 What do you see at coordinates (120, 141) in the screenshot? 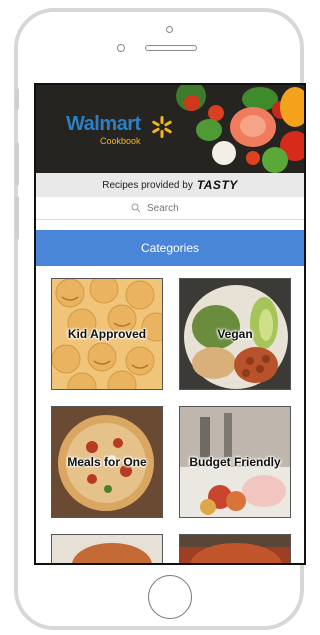
I see `logo-subtitle: Cookbook` at bounding box center [120, 141].